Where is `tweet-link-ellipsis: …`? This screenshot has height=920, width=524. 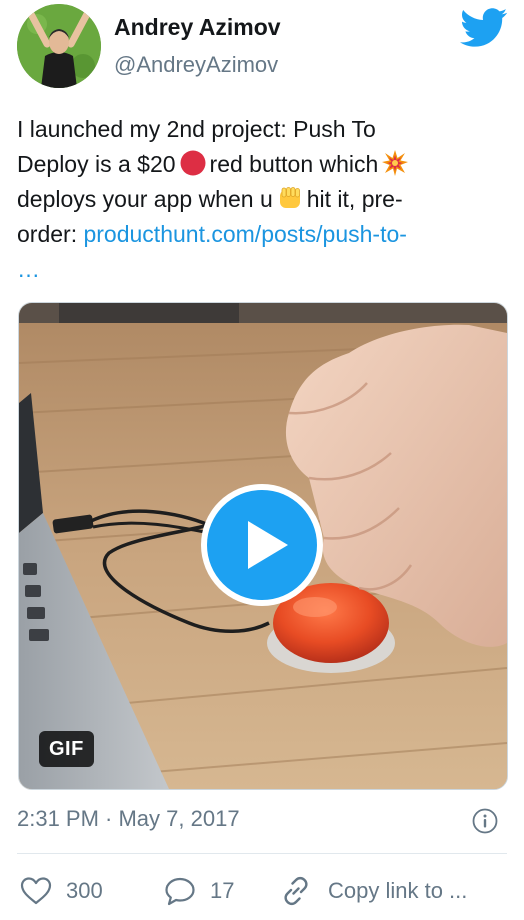
tweet-link-ellipsis: … is located at coordinates (263, 269).